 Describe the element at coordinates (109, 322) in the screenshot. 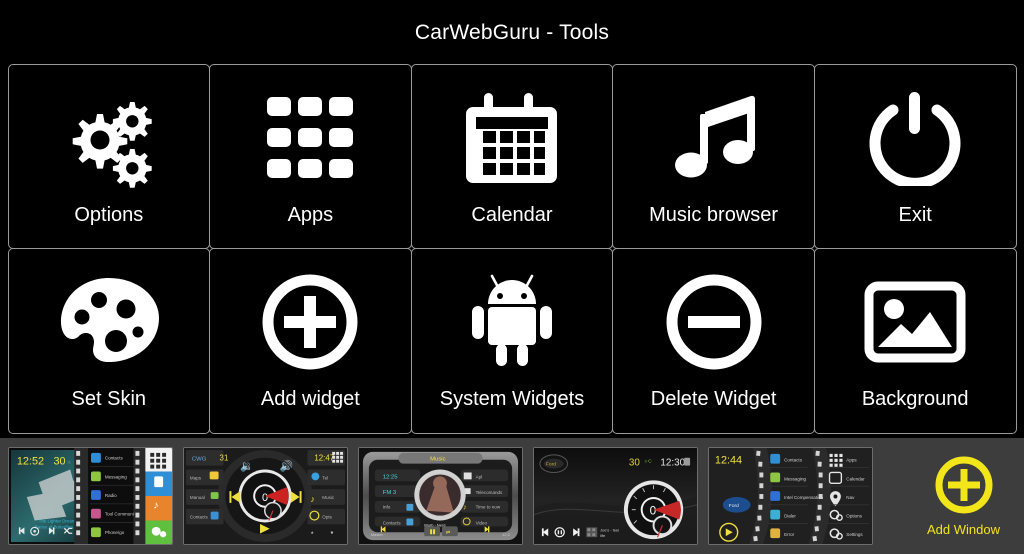

I see `palette-icon` at that location.